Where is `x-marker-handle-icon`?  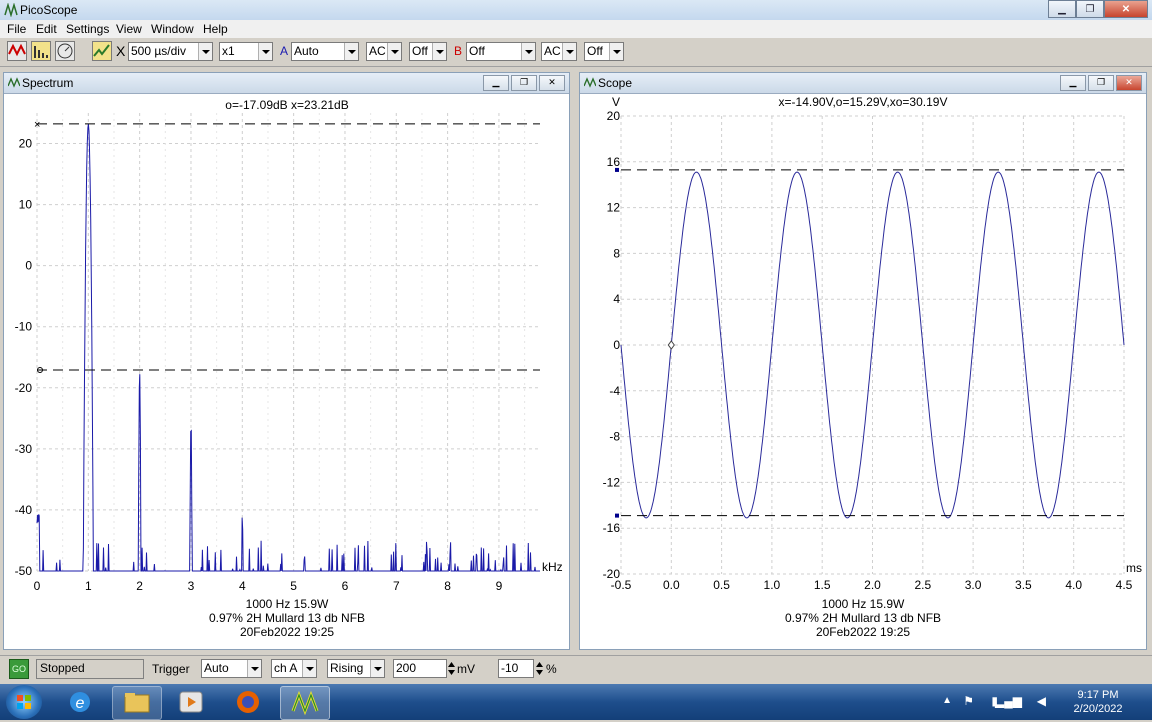 x-marker-handle-icon is located at coordinates (617, 515).